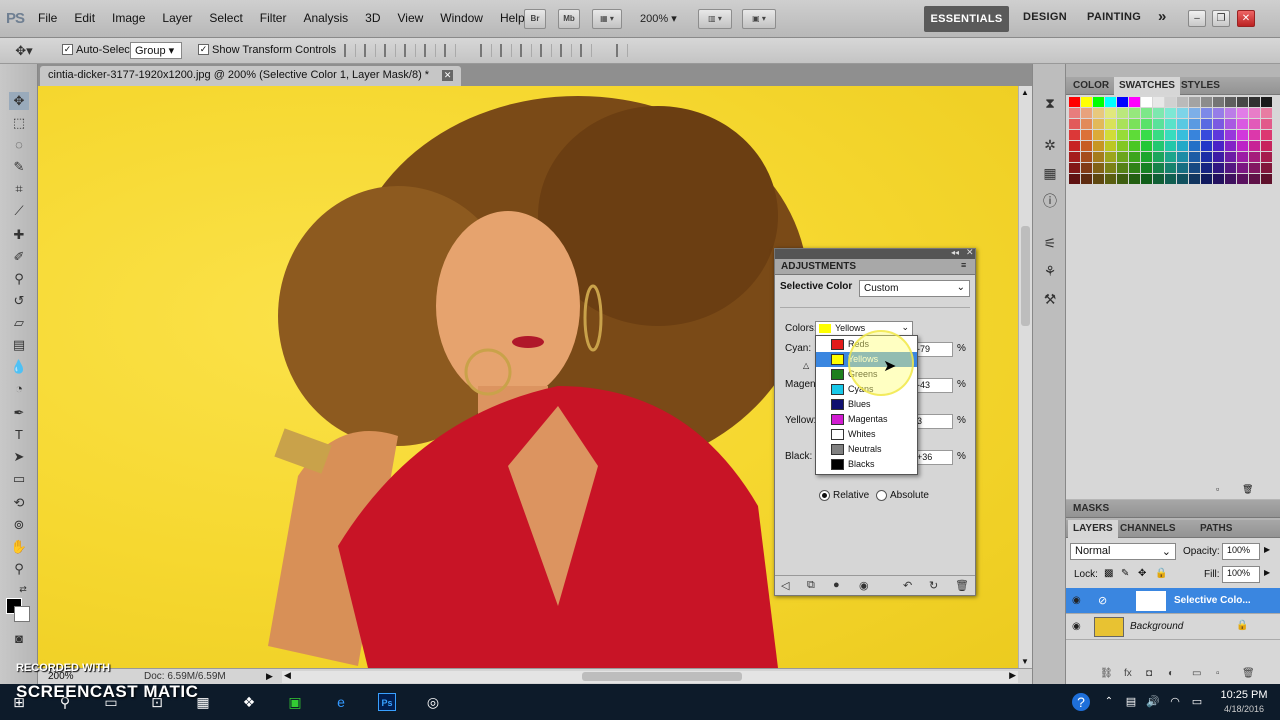 The height and width of the screenshot is (720, 1280). I want to click on scroll-left-icon: ◀, so click(287, 675).